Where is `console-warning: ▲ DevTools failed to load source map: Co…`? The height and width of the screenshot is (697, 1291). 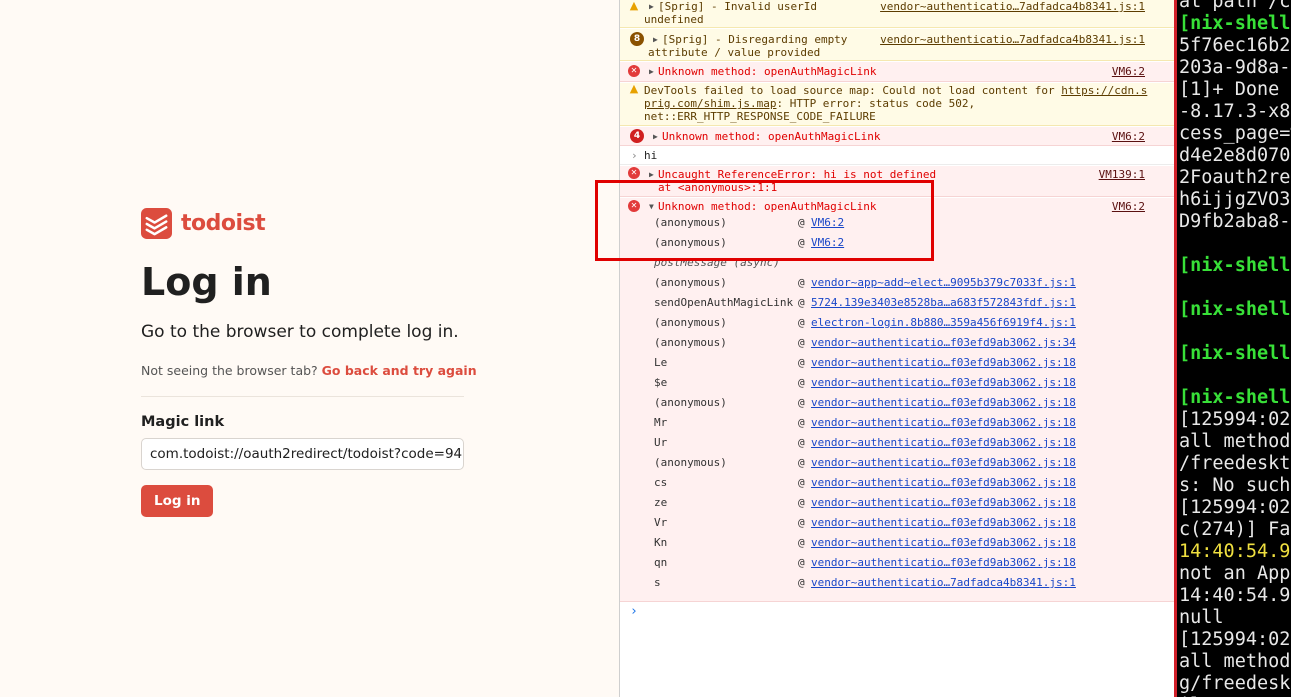 console-warning: ▲ DevTools failed to load source map: Co… is located at coordinates (897, 104).